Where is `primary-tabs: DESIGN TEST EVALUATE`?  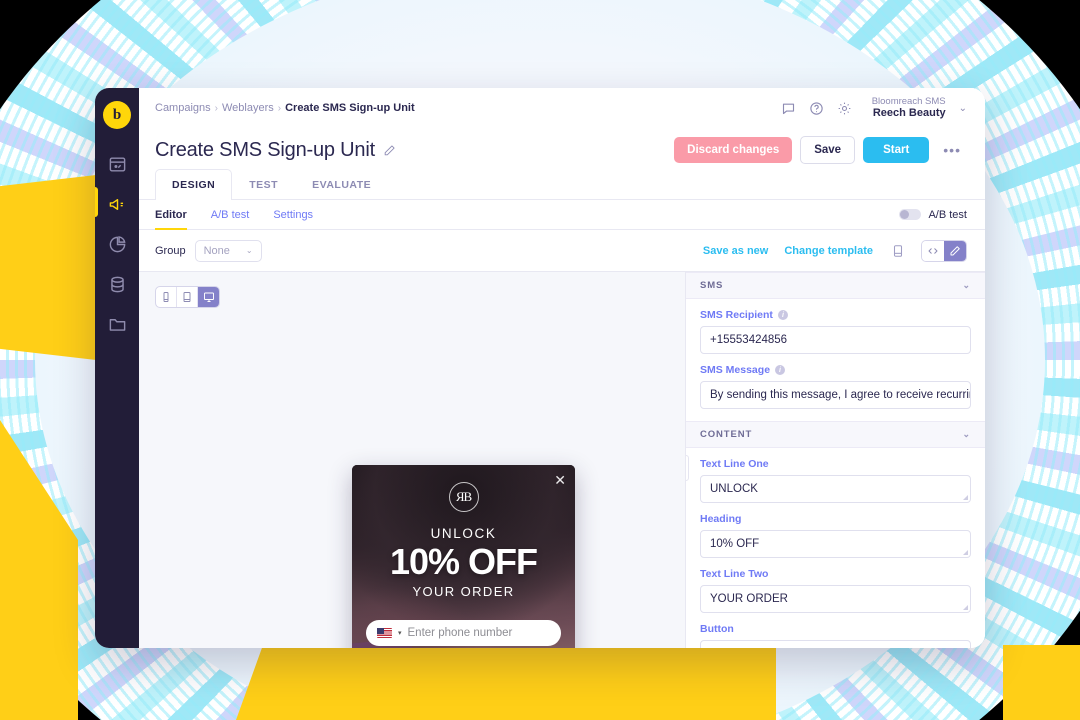
primary-tabs: DESIGN TEST EVALUATE is located at coordinates (562, 184).